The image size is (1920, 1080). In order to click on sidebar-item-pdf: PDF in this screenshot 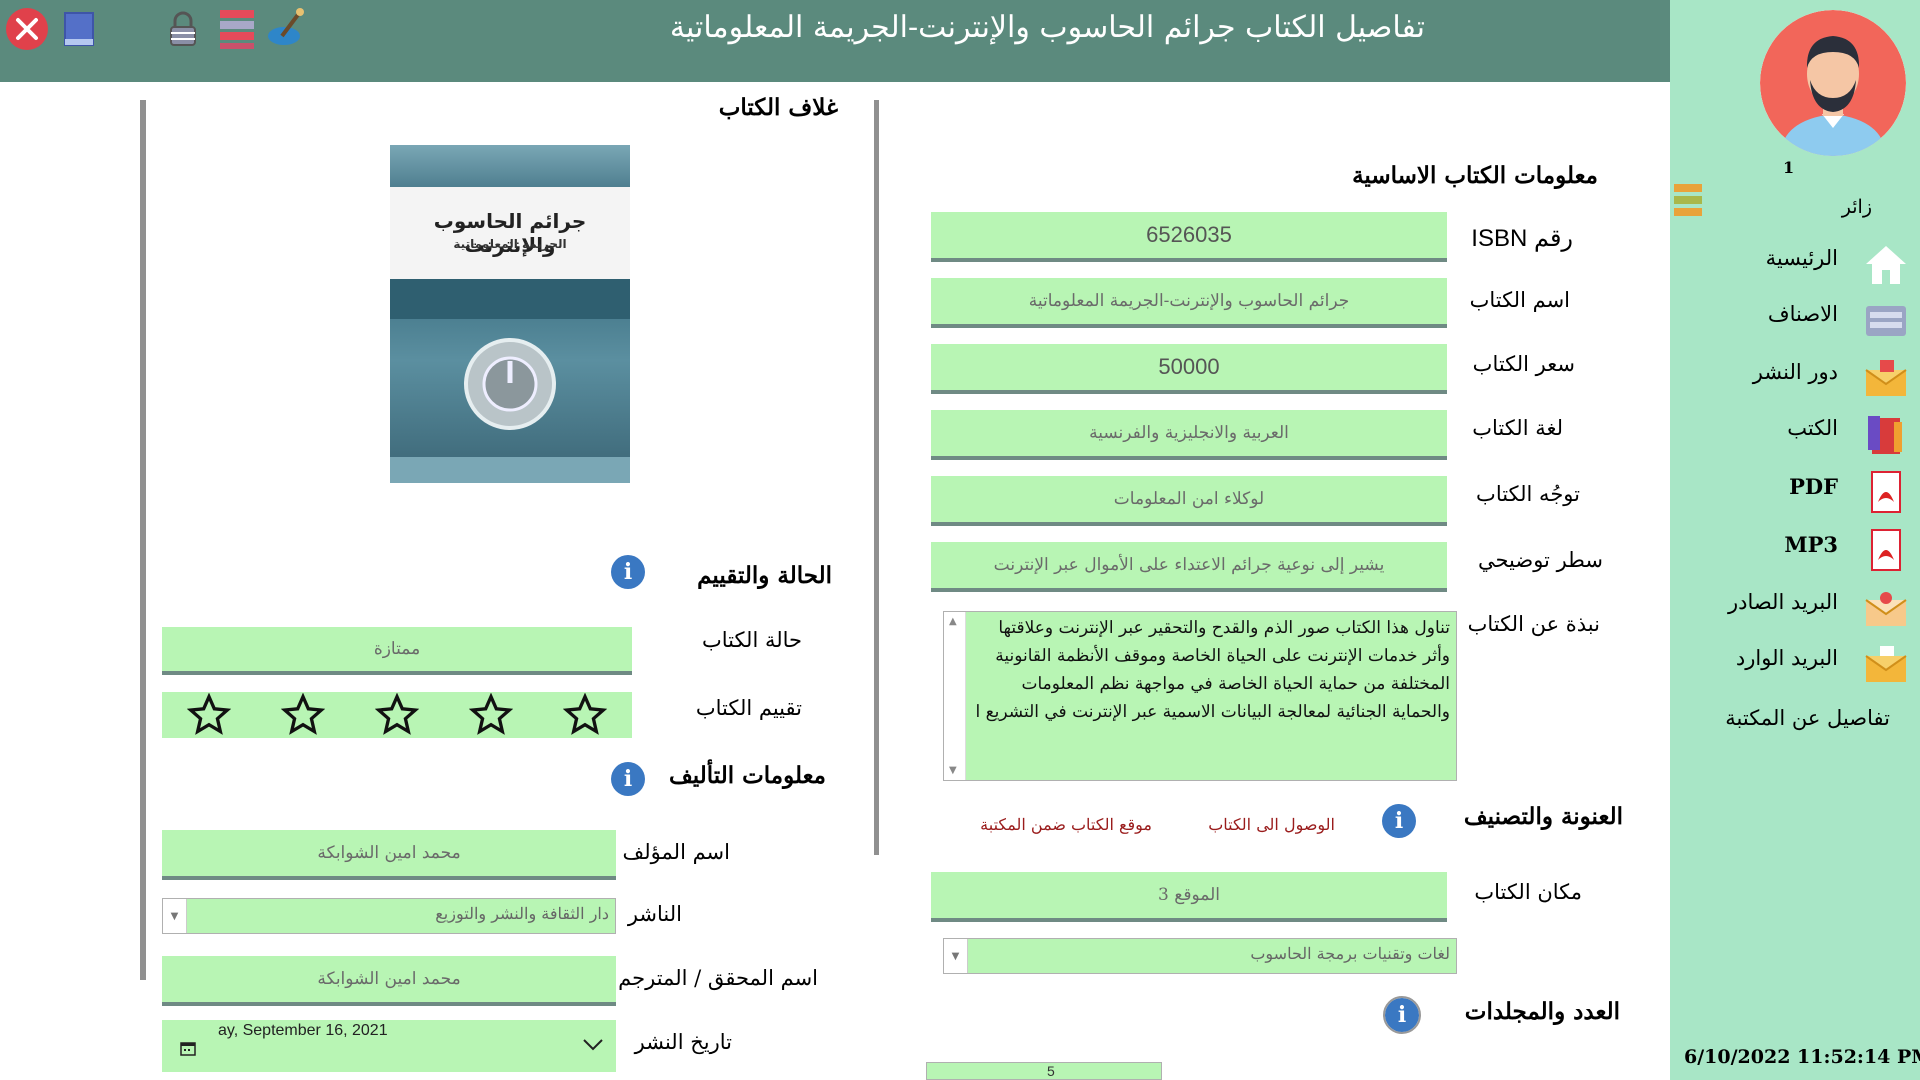, I will do `click(1795, 493)`.